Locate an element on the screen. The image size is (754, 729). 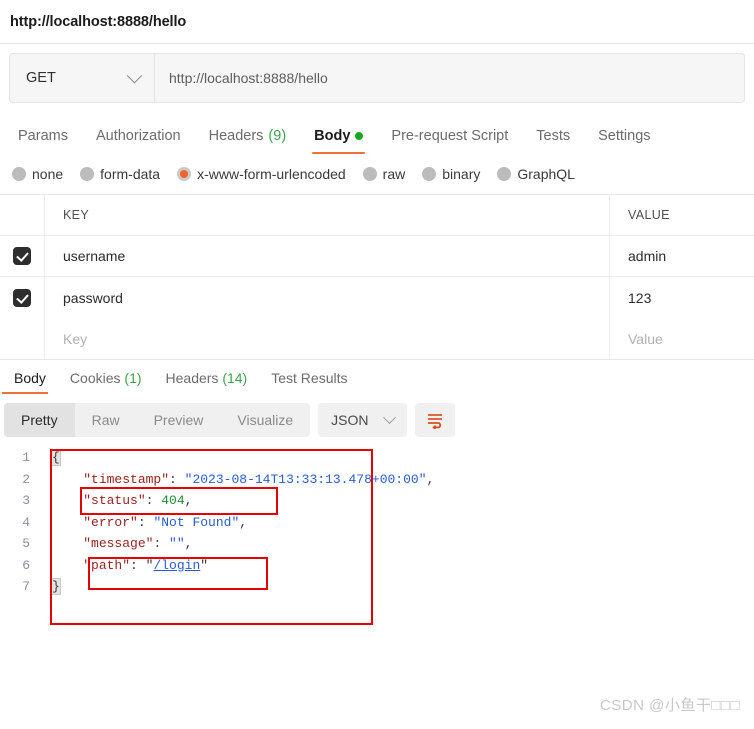
code-line-content: "path": "/login" is located at coordinates (130, 566).